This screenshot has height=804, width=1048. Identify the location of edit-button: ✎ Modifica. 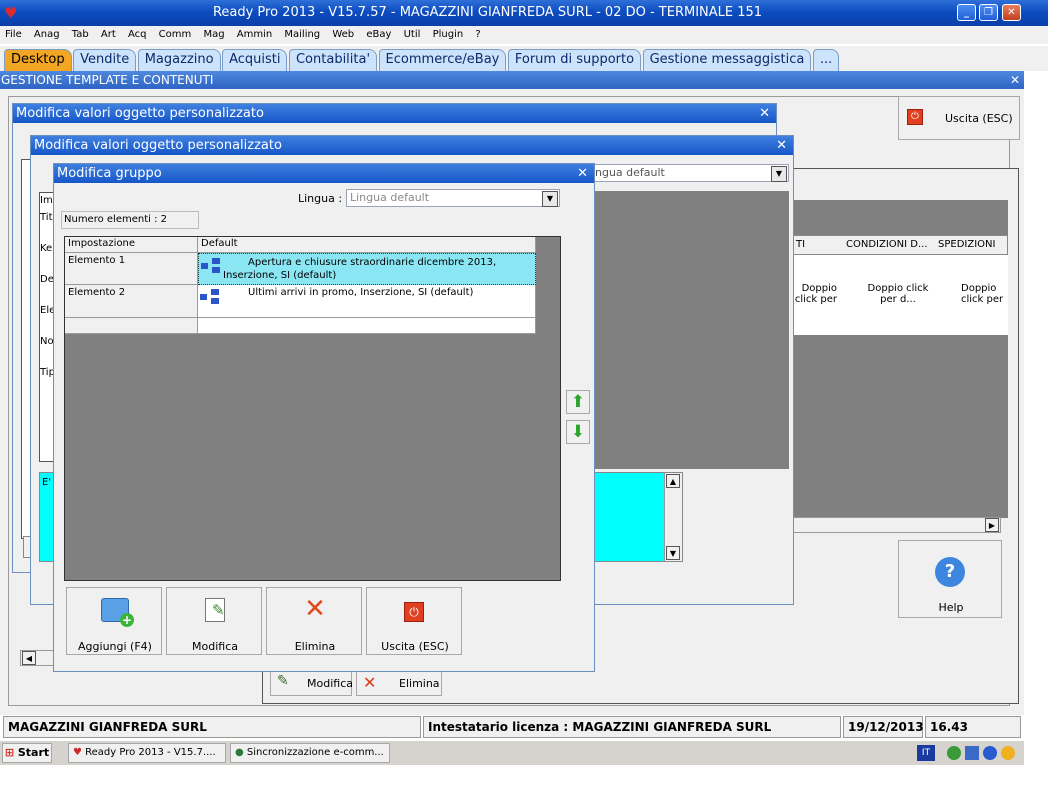
(214, 621).